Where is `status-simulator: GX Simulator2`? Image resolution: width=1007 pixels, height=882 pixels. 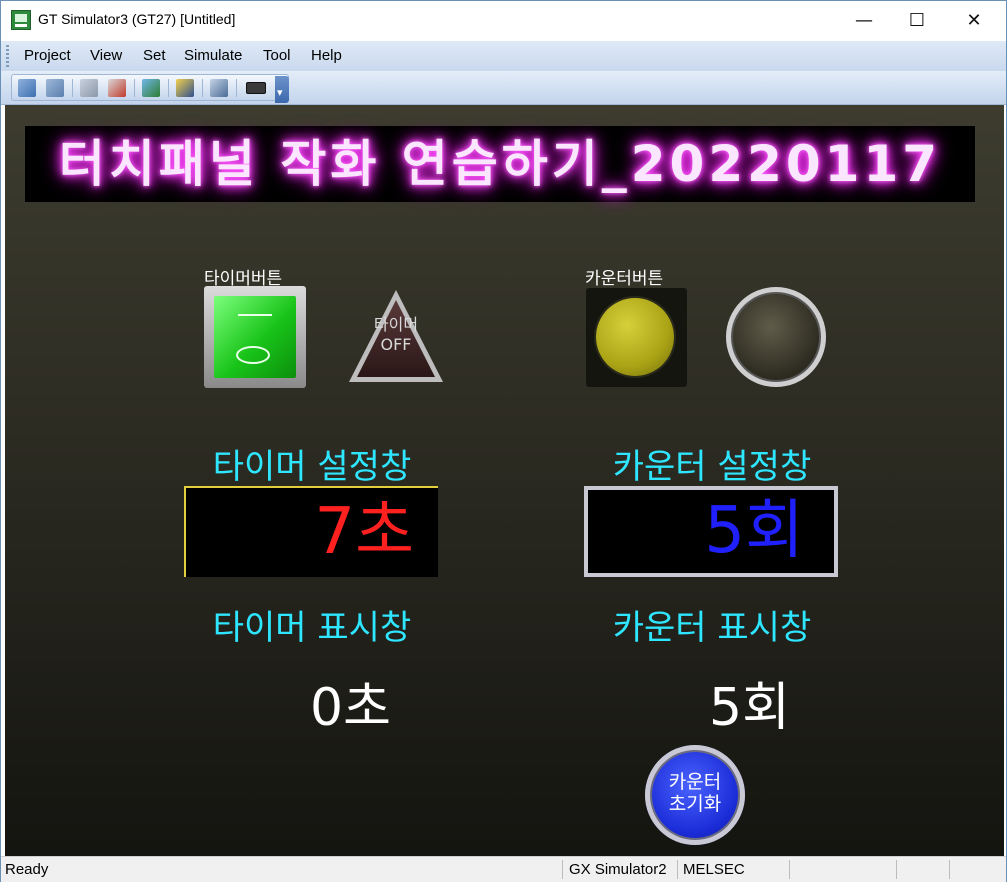 status-simulator: GX Simulator2 is located at coordinates (618, 869).